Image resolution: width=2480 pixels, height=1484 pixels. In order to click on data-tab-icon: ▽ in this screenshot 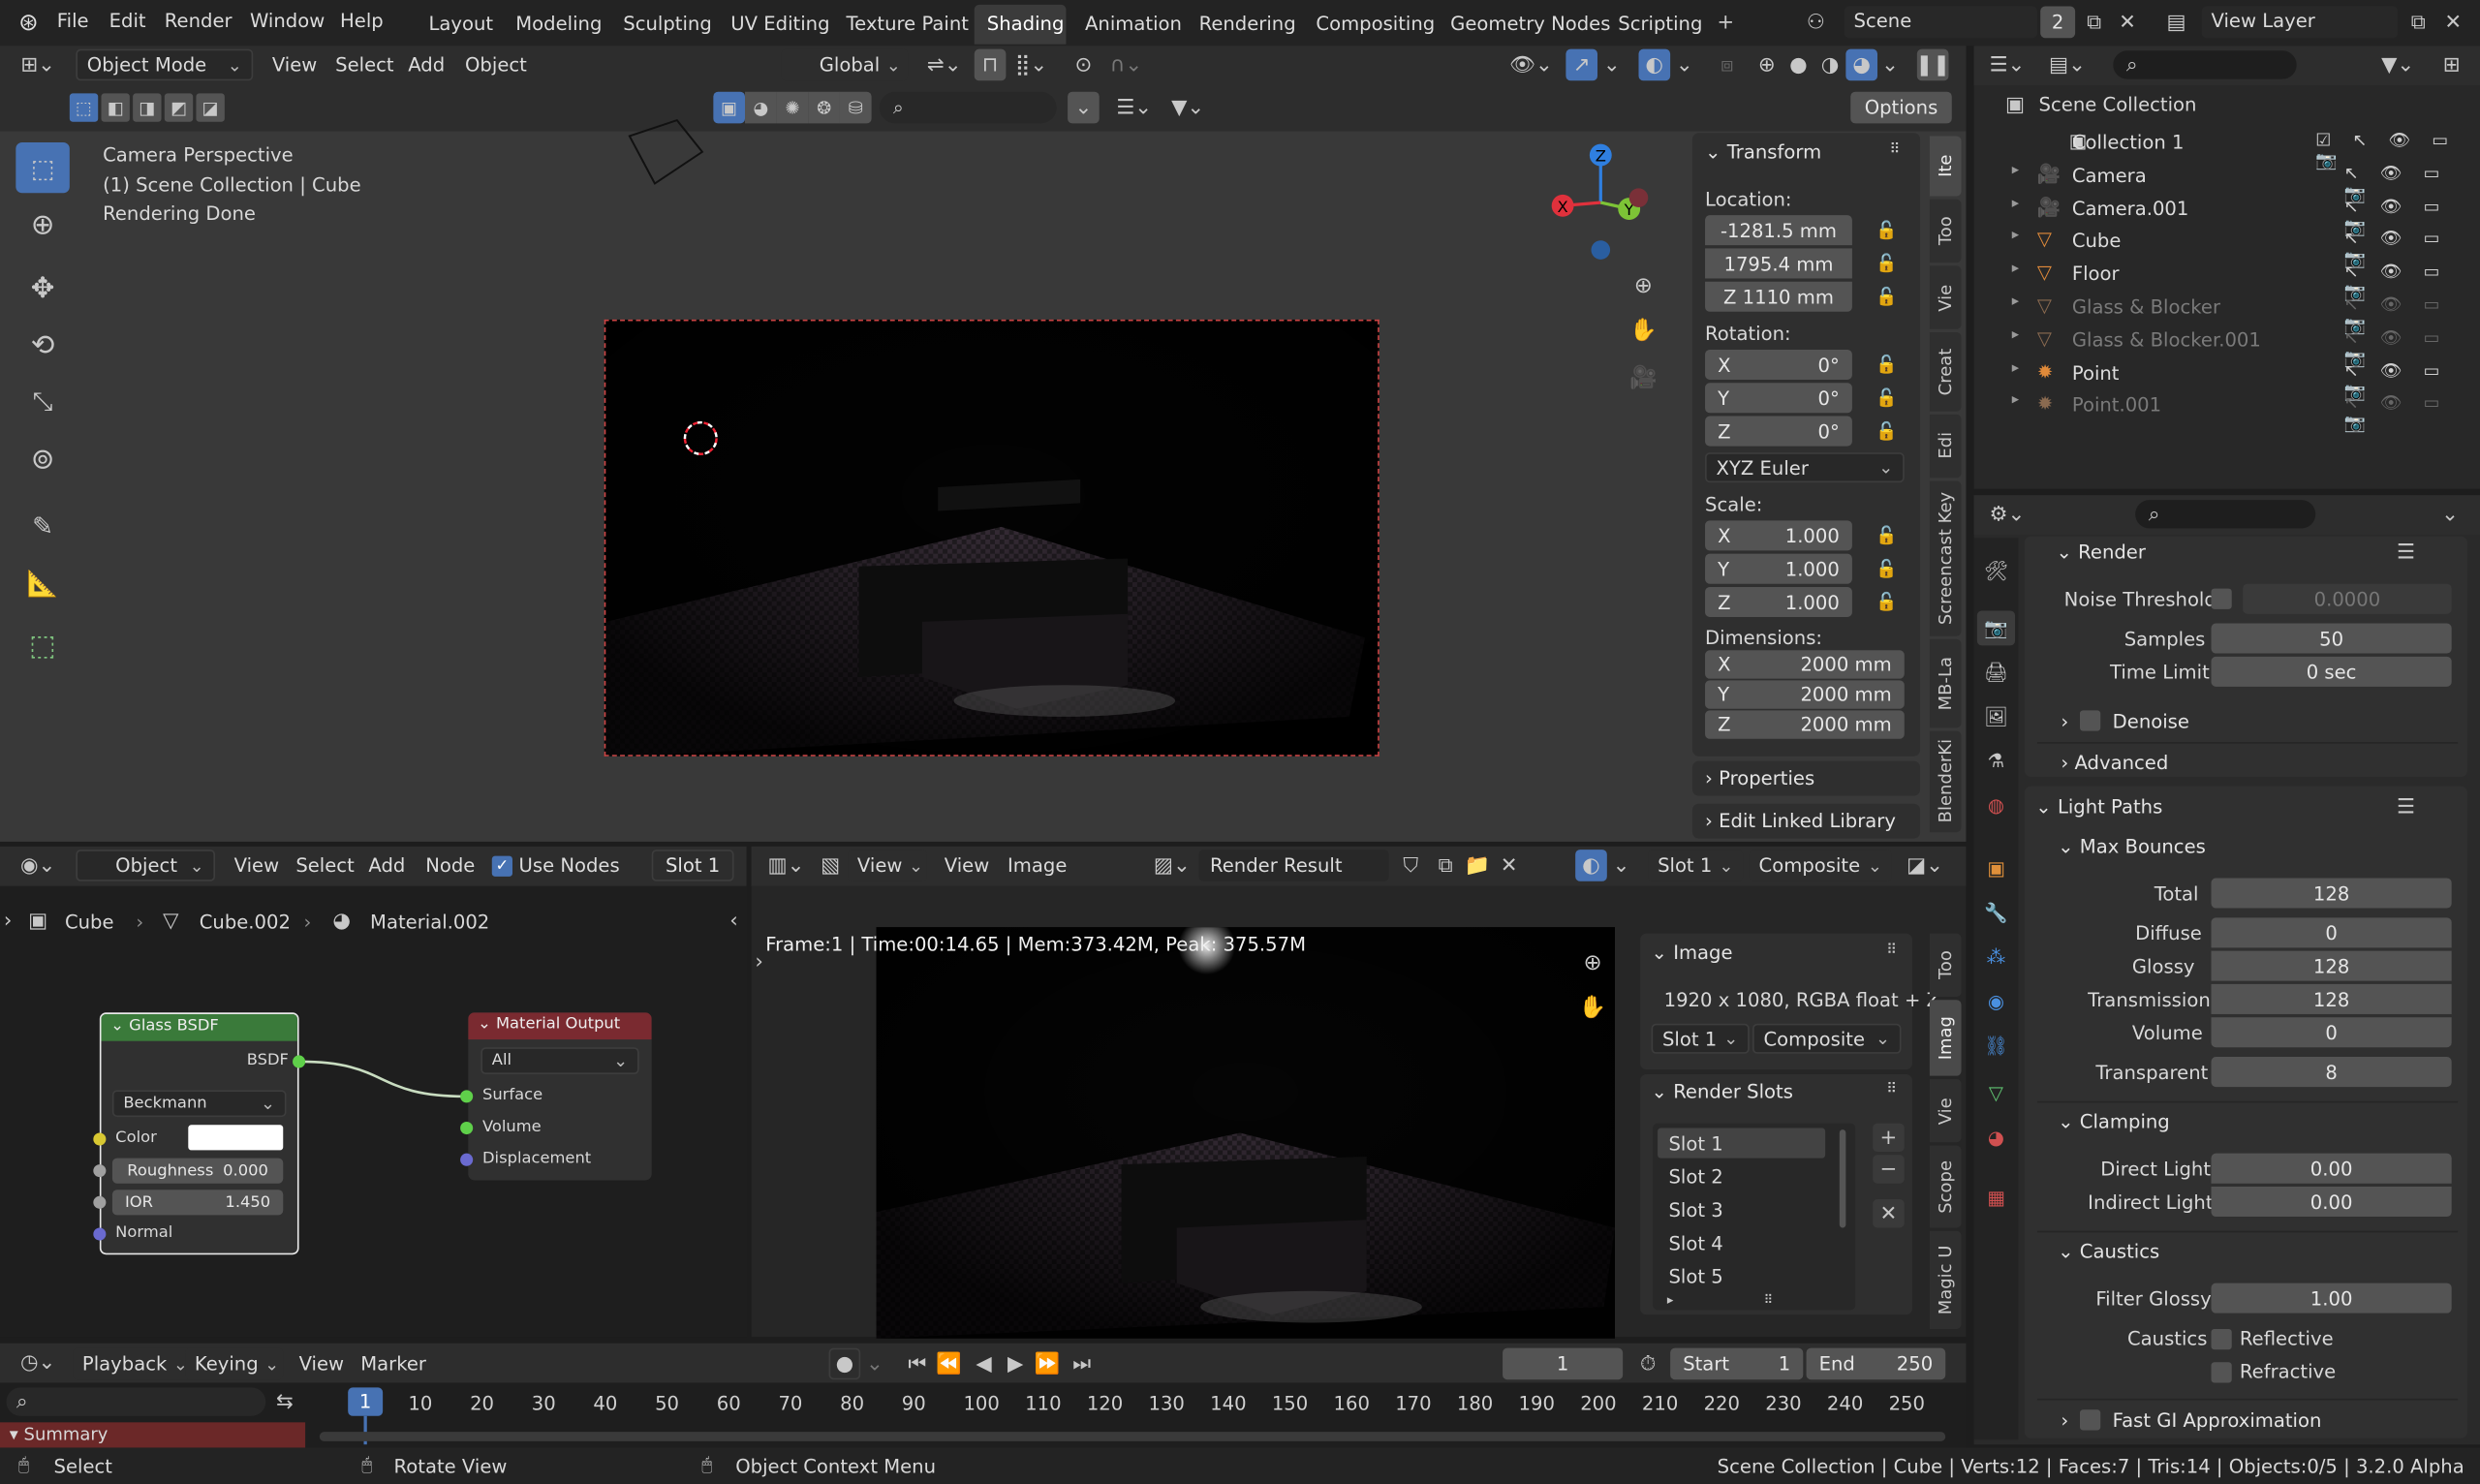, I will do `click(1996, 1093)`.